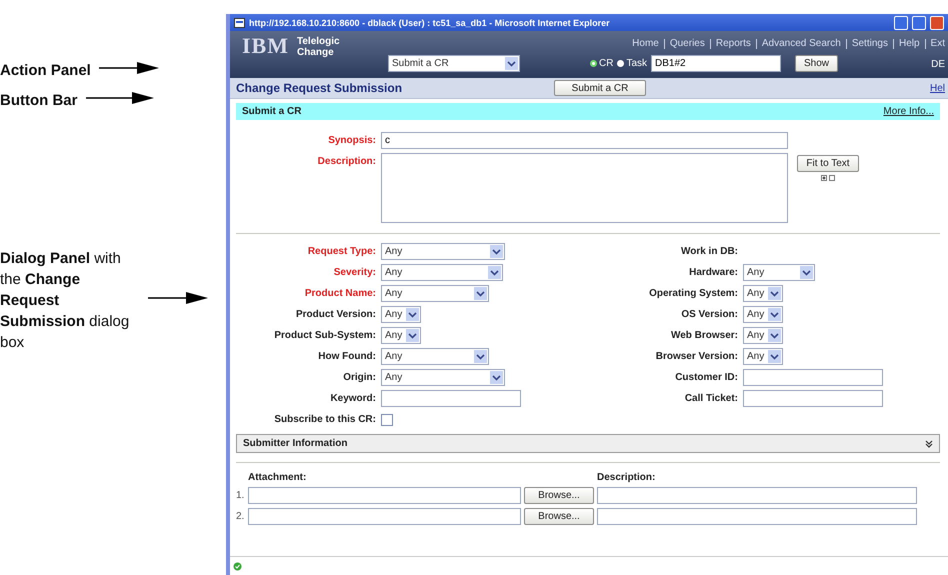 The image size is (948, 575). I want to click on submit-button: Submit a CR, so click(600, 88).